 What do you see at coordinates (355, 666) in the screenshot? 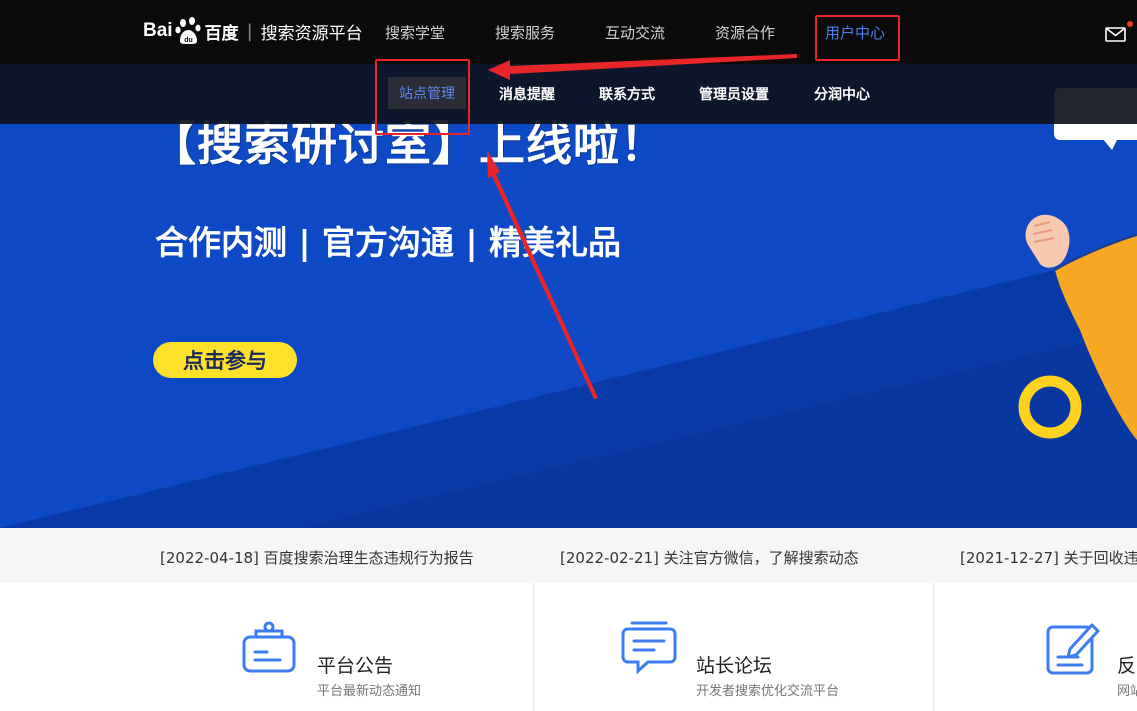
I see `card-title: 平台公告` at bounding box center [355, 666].